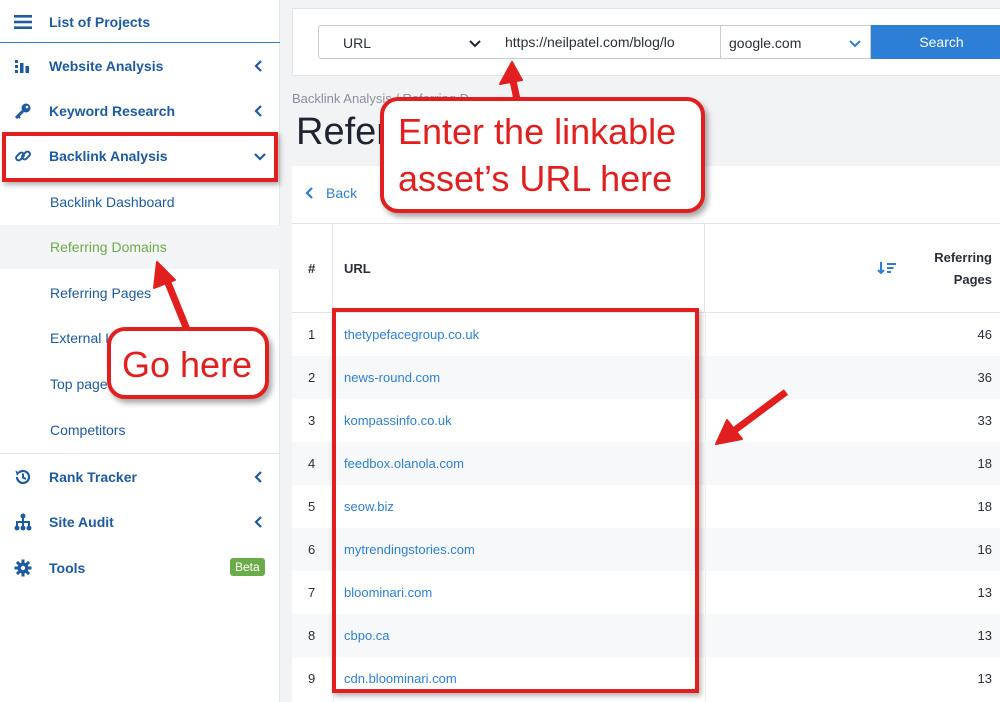 This screenshot has height=702, width=1000. I want to click on row-number: 5, so click(312, 506).